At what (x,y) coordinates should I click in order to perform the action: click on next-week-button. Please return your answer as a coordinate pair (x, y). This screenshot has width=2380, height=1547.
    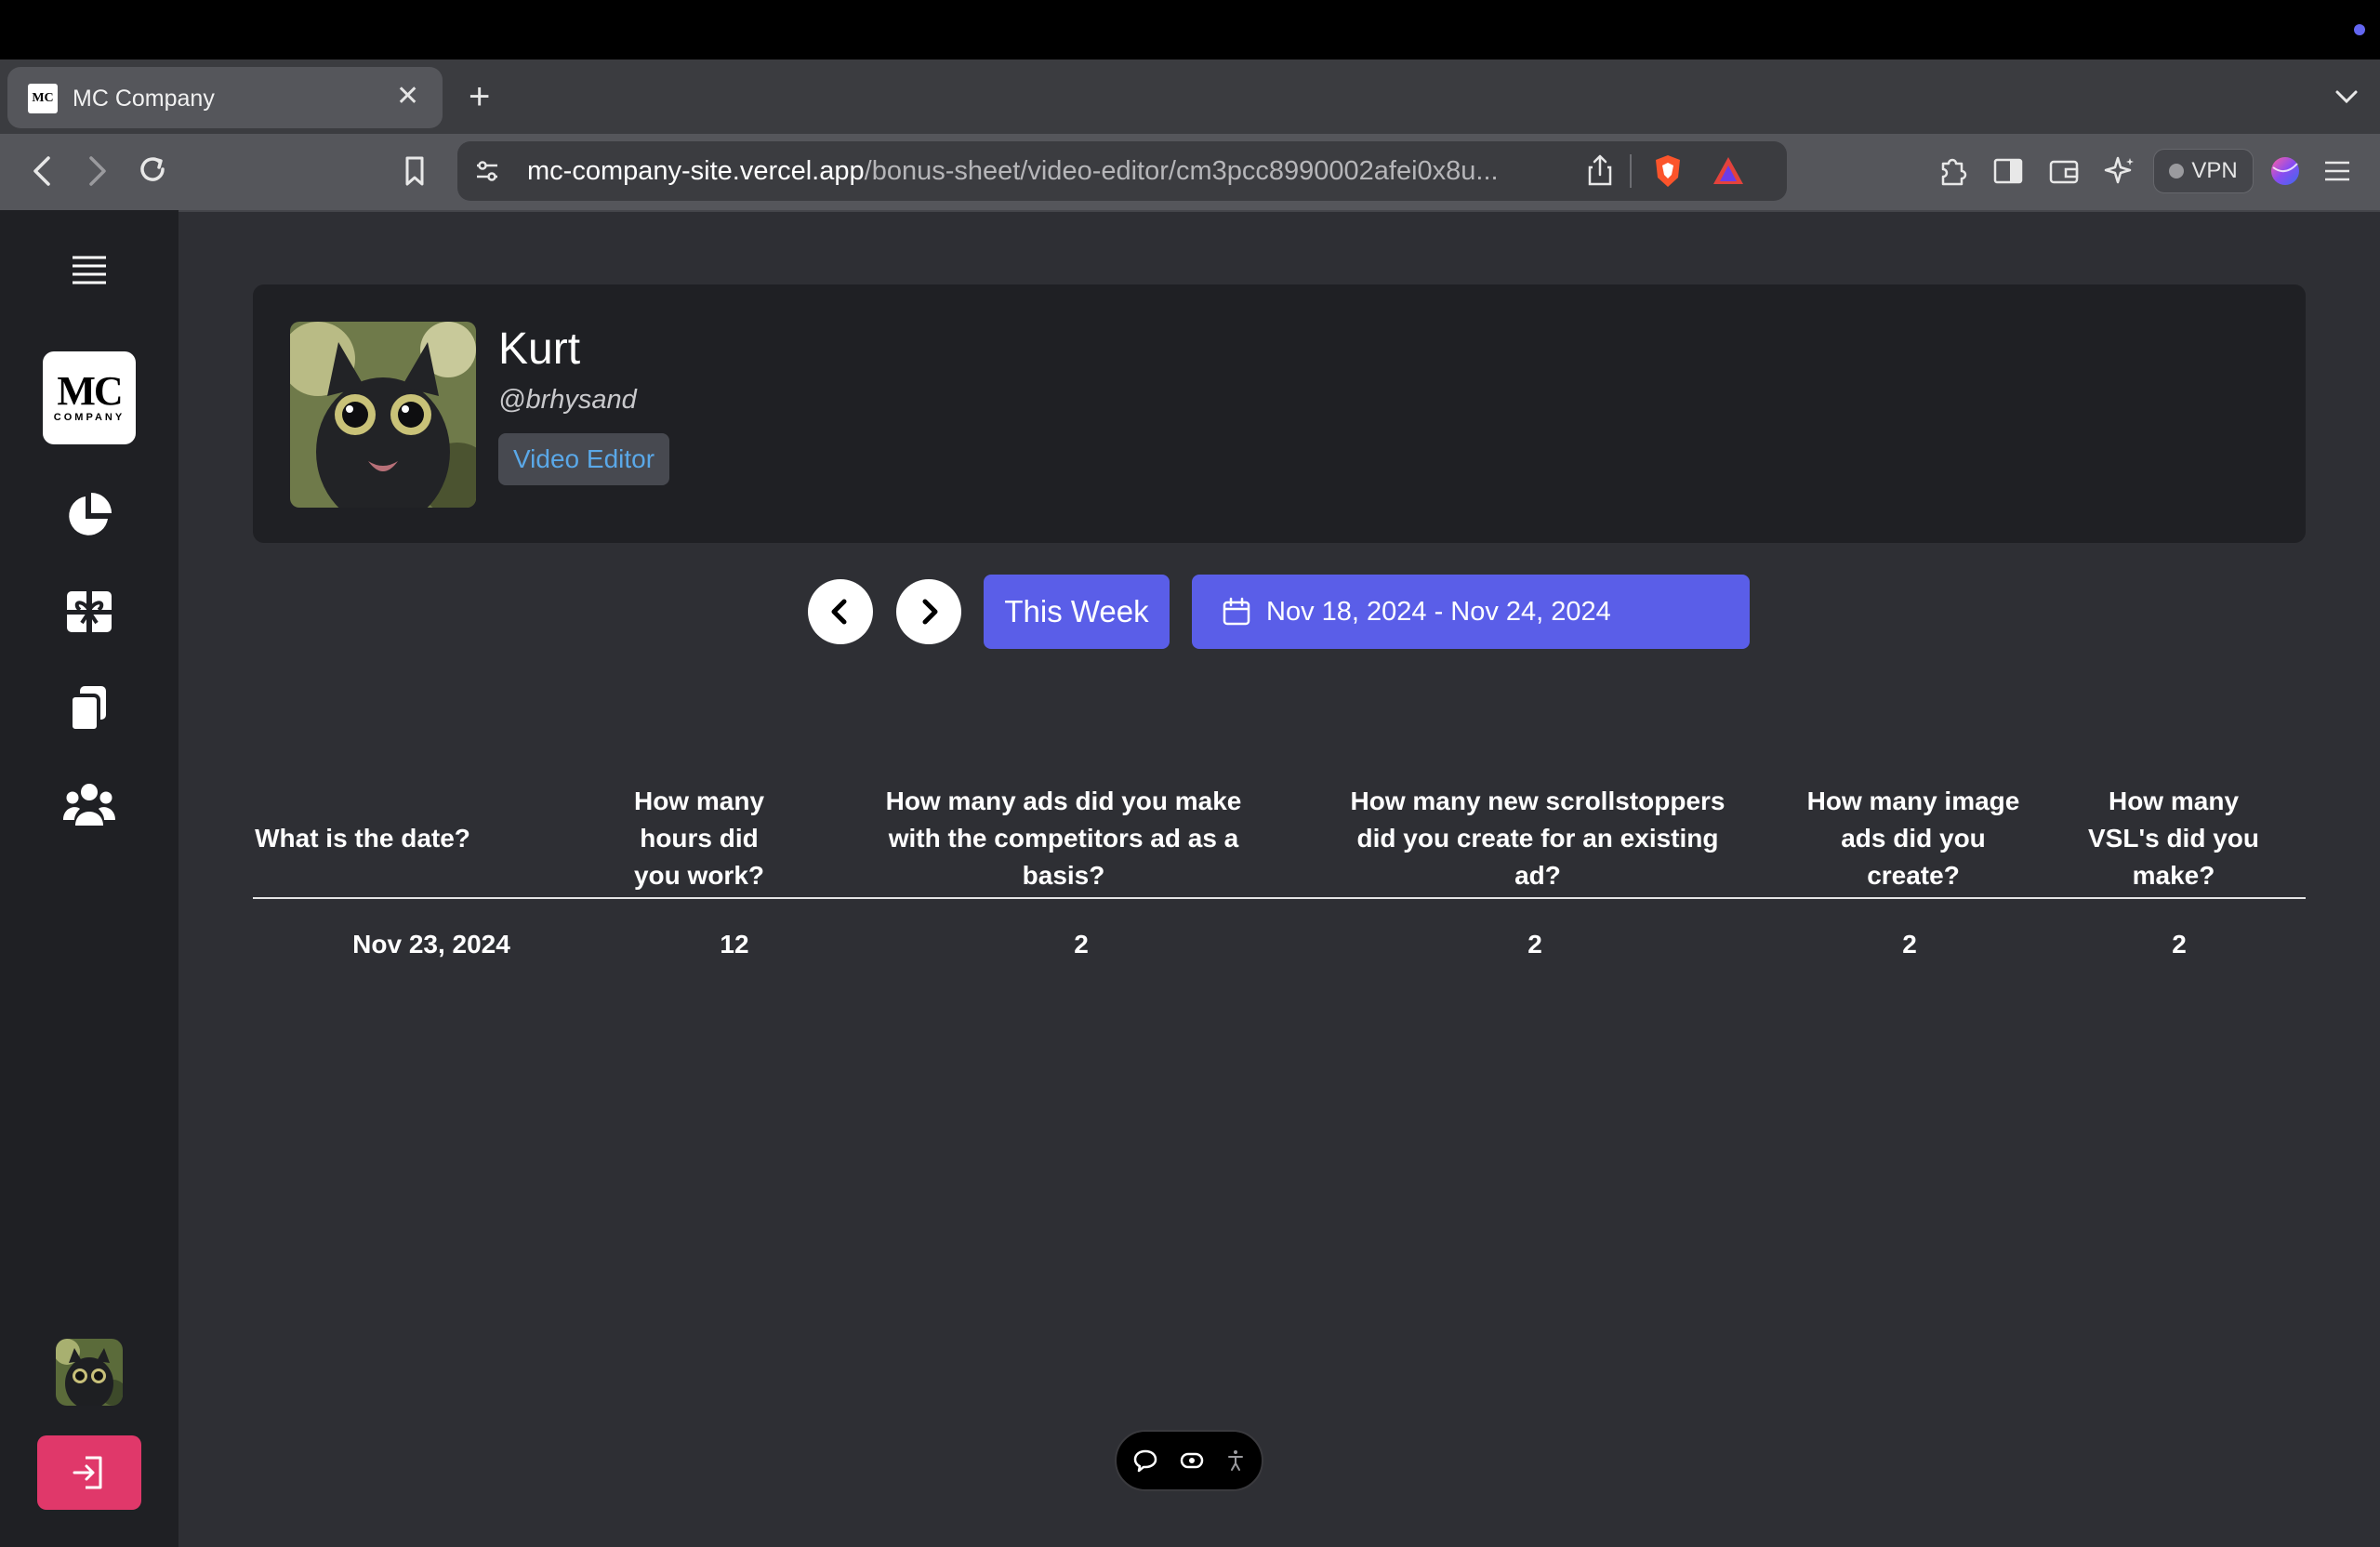
    Looking at the image, I should click on (928, 611).